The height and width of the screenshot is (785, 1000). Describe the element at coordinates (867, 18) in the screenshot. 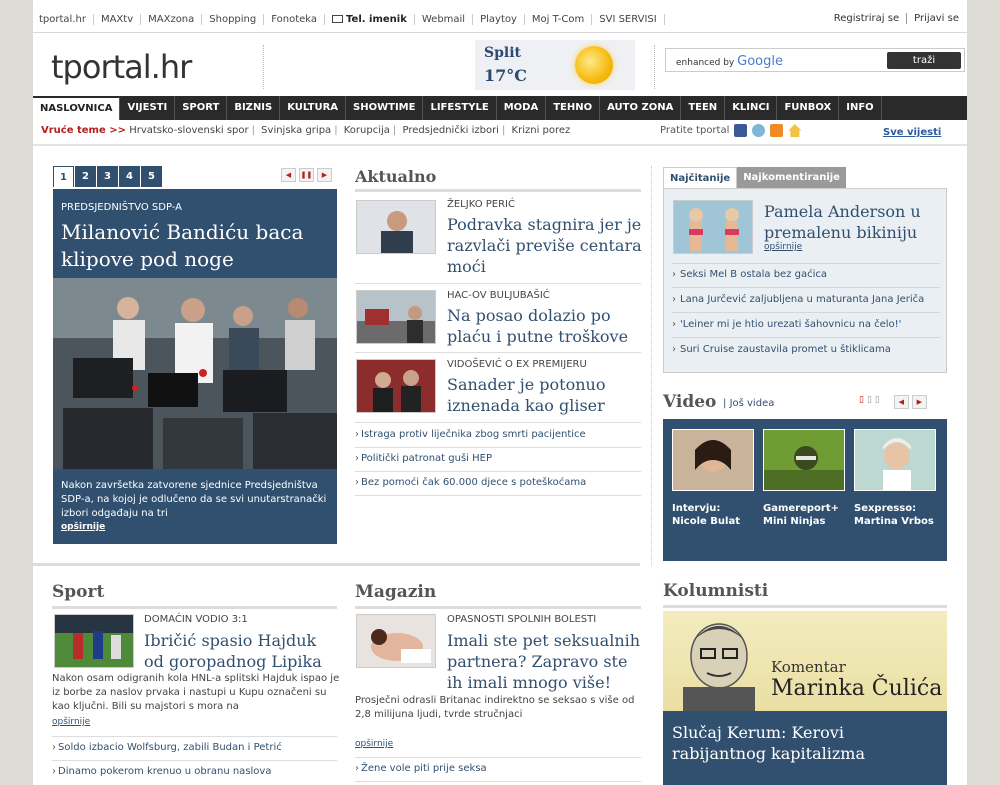

I see `register-link: Registriraj se` at that location.